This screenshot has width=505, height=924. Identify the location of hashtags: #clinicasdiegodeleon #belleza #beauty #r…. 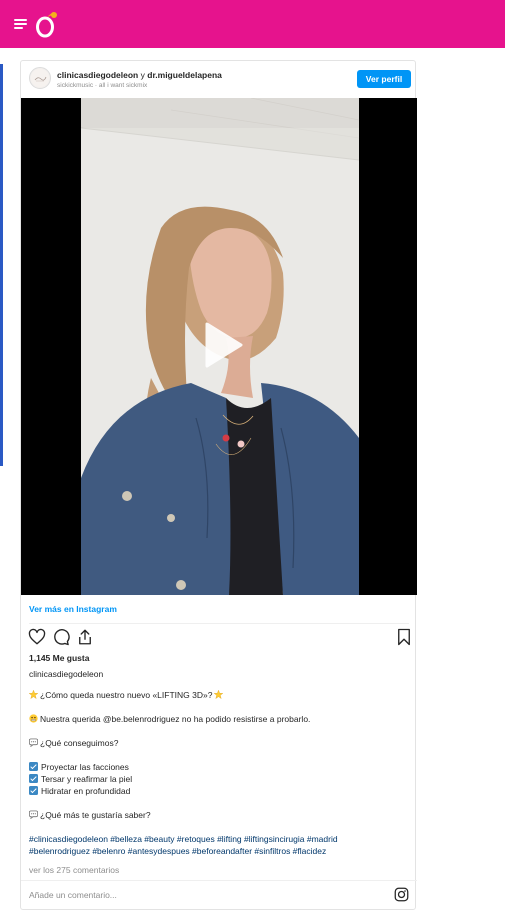
(219, 839).